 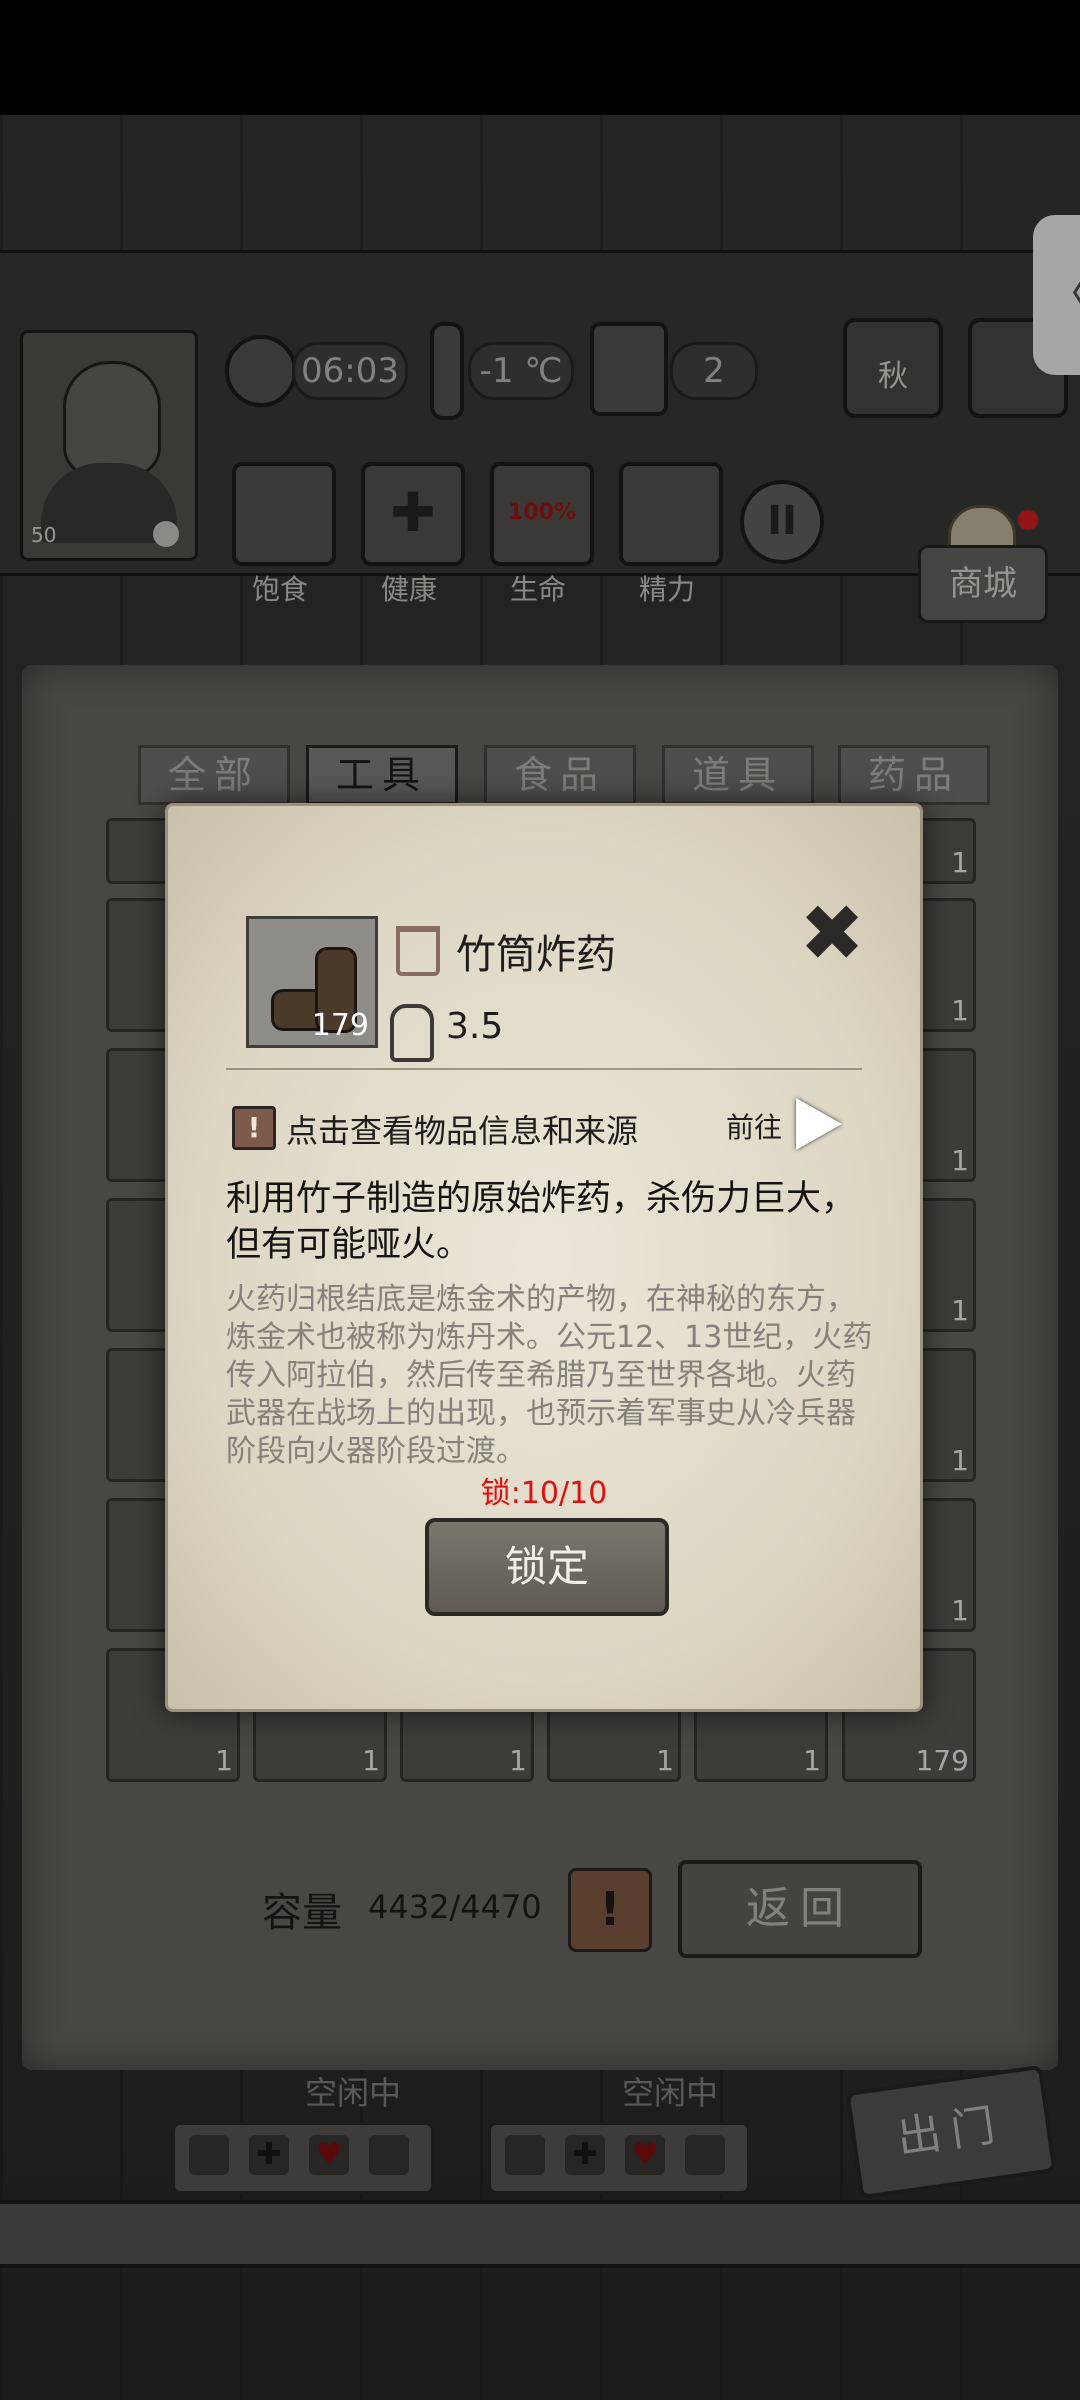 I want to click on trash-icon, so click(x=418, y=951).